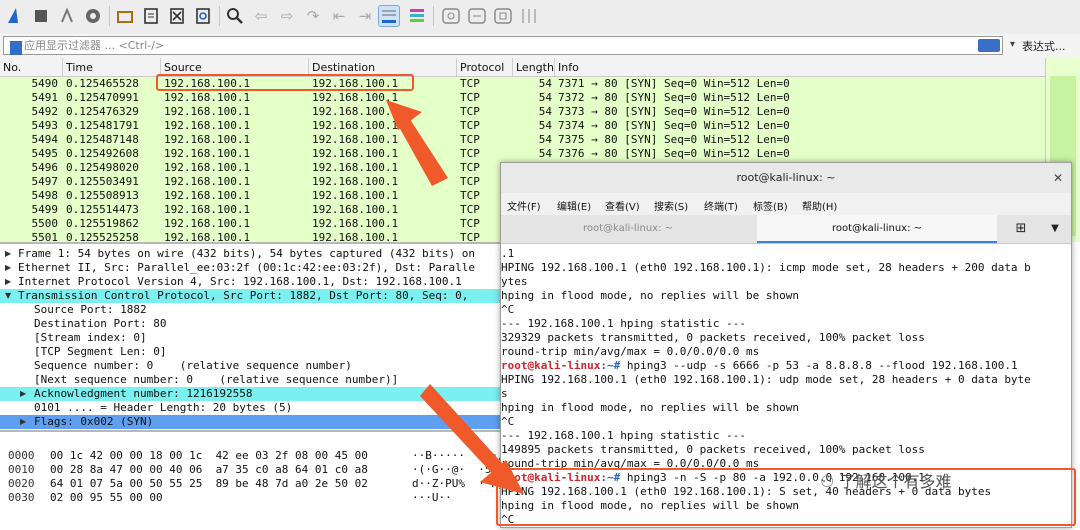 This screenshot has width=1080, height=530. What do you see at coordinates (472, 439) in the screenshot?
I see `arrow-to-command-icon` at bounding box center [472, 439].